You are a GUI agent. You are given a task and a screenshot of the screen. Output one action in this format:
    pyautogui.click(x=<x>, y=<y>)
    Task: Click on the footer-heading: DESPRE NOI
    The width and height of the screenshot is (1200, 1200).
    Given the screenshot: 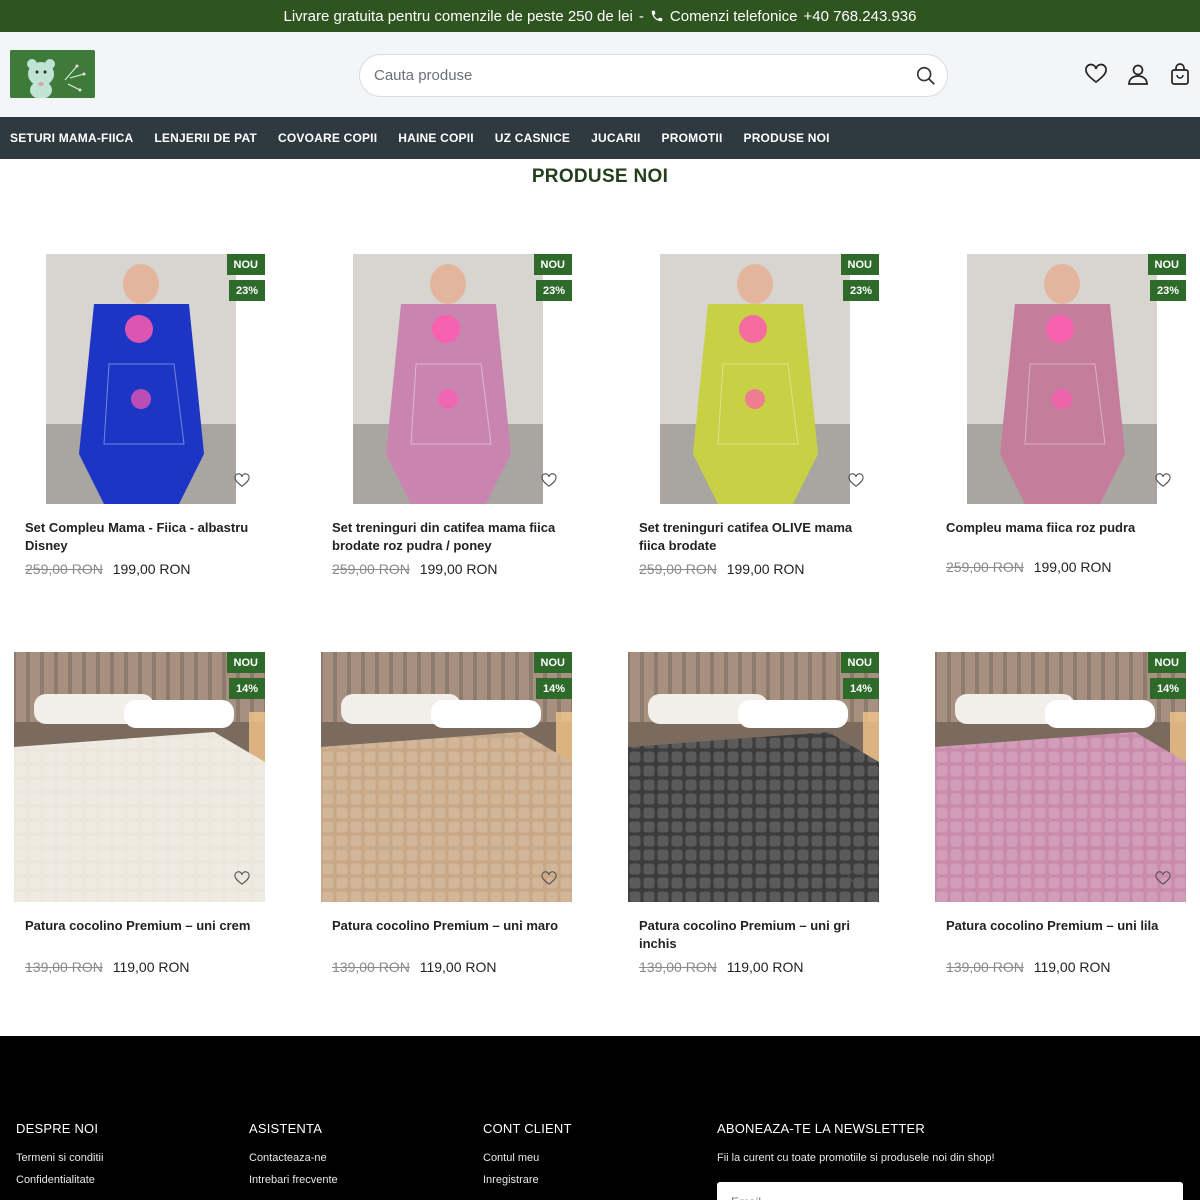 What is the action you would take?
    pyautogui.click(x=57, y=1128)
    